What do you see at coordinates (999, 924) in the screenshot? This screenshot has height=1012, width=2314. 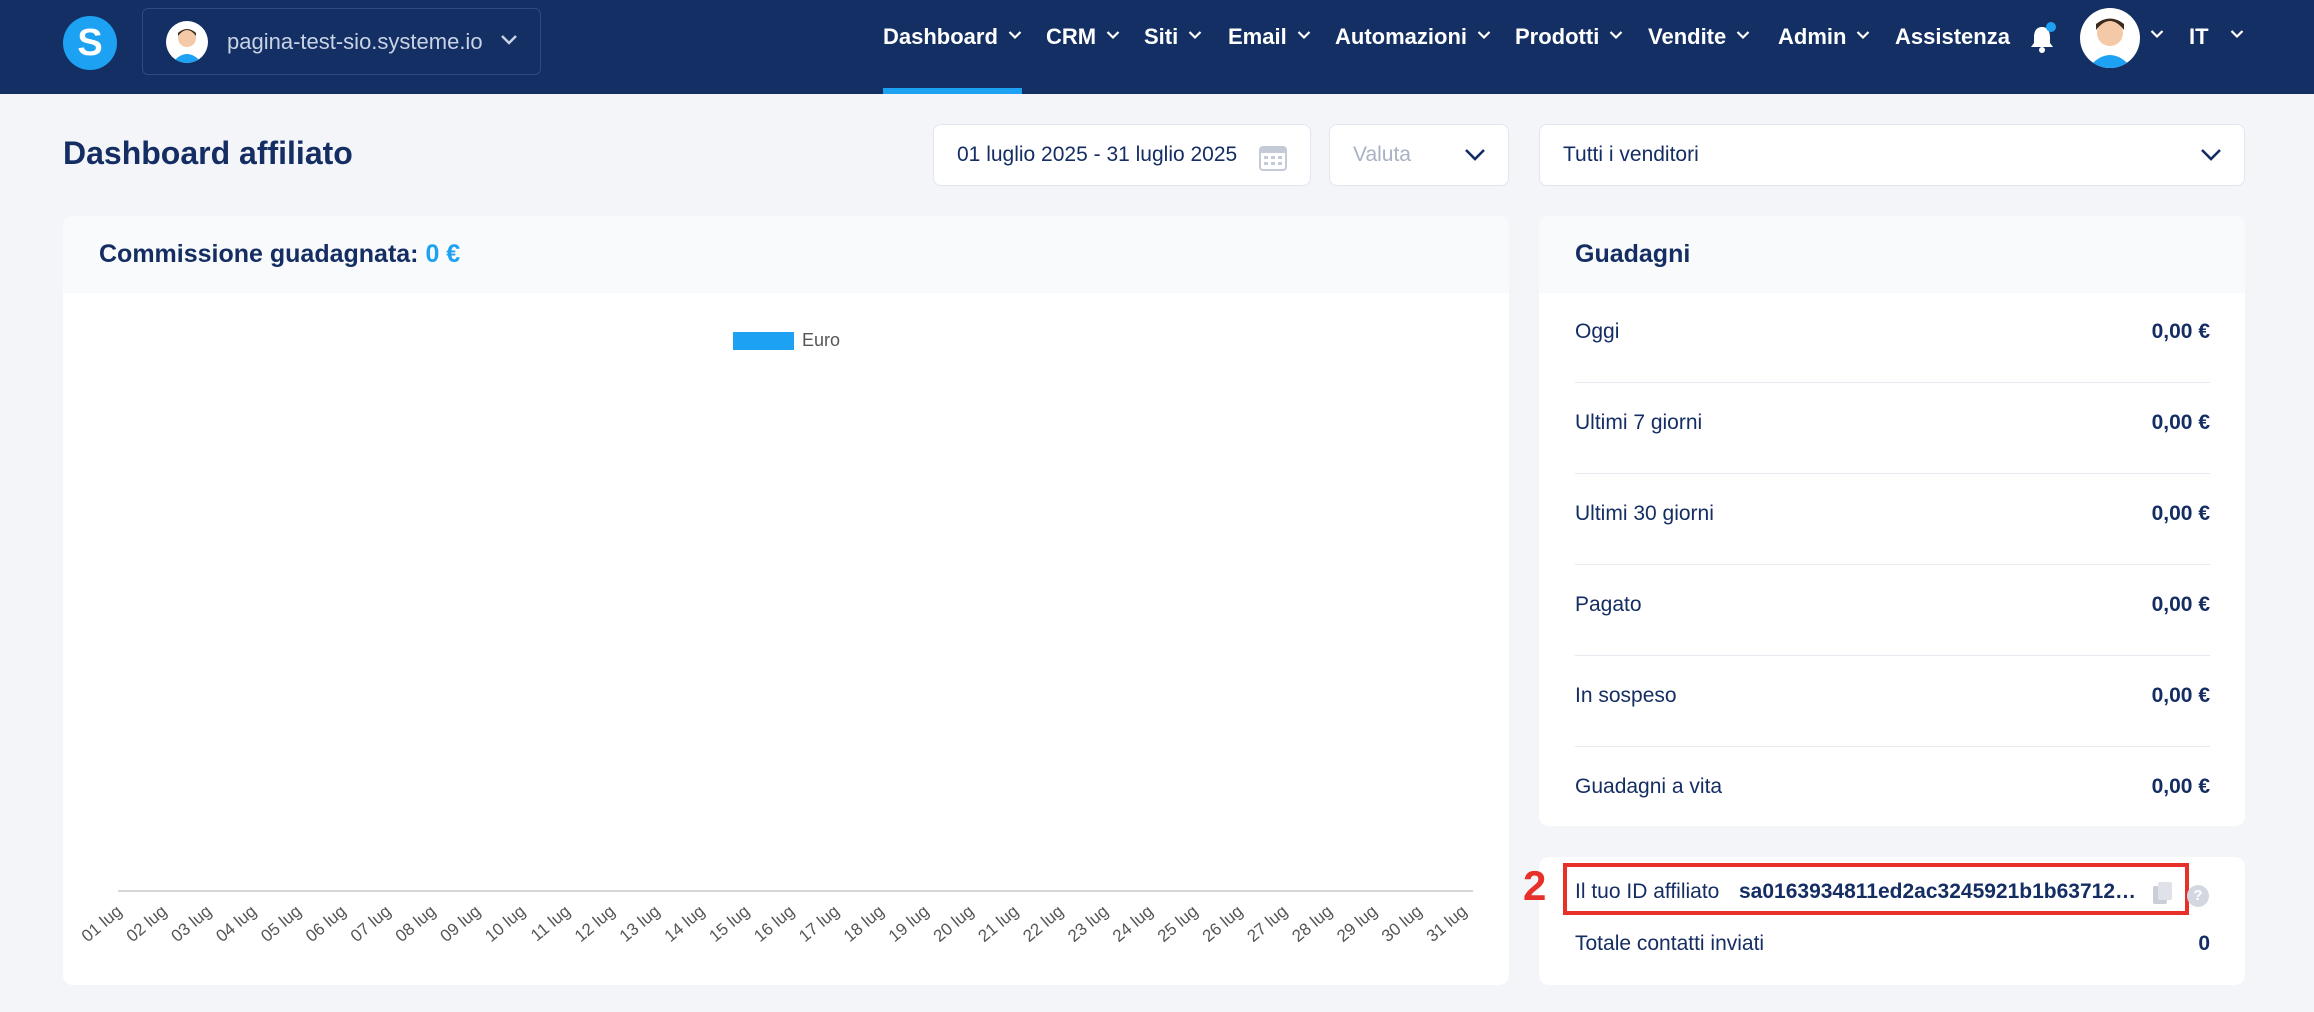 I see `x-tick-label: 21 lug` at bounding box center [999, 924].